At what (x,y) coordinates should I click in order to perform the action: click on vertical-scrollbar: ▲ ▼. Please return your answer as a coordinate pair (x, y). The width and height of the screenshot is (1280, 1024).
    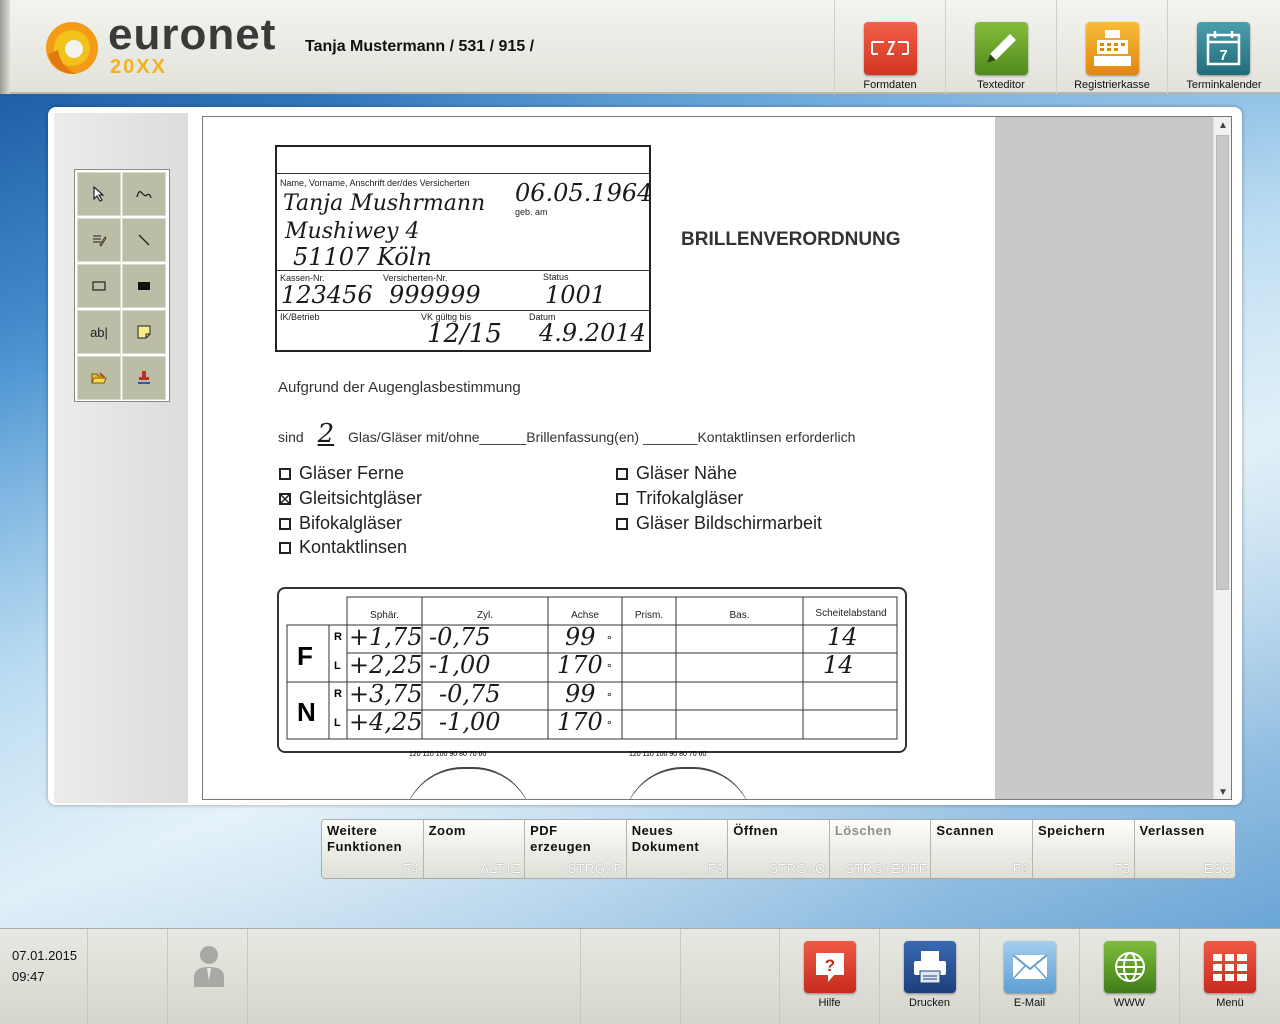
    Looking at the image, I should click on (1222, 458).